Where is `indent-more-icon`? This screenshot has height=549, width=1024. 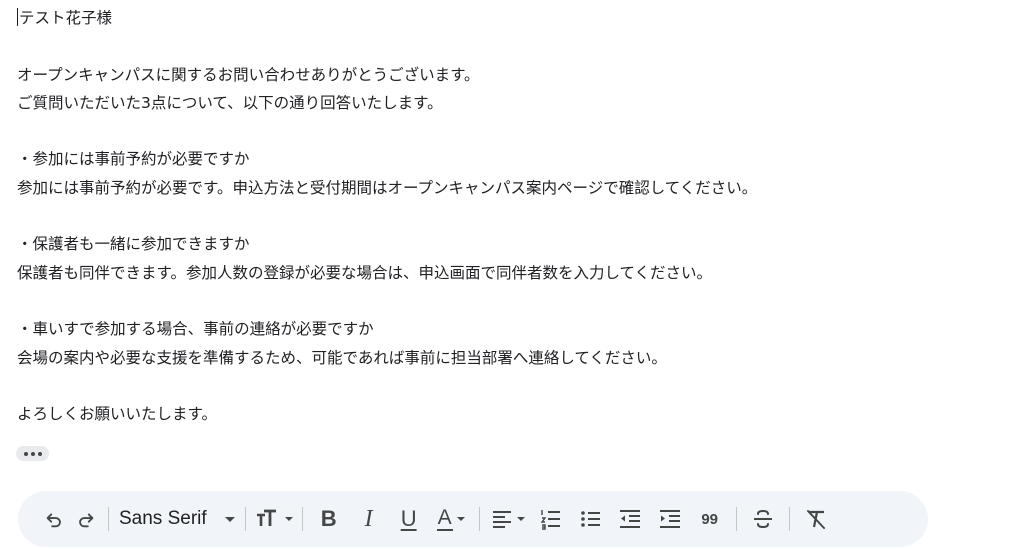 indent-more-icon is located at coordinates (669, 519).